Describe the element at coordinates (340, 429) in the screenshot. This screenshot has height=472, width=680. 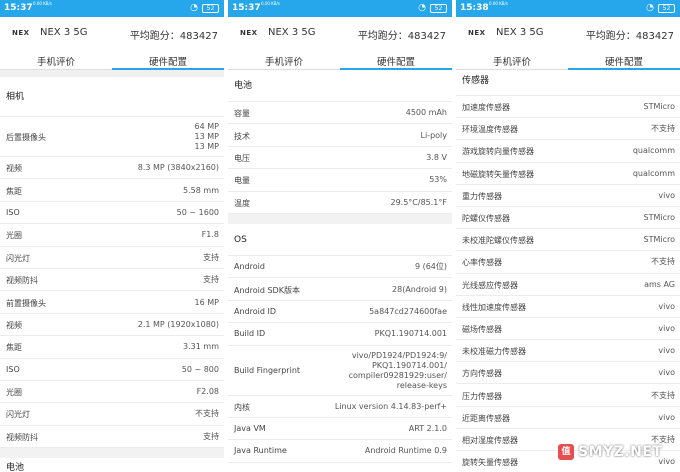
I see `spec-row: Java VM ART 2.1.0` at that location.